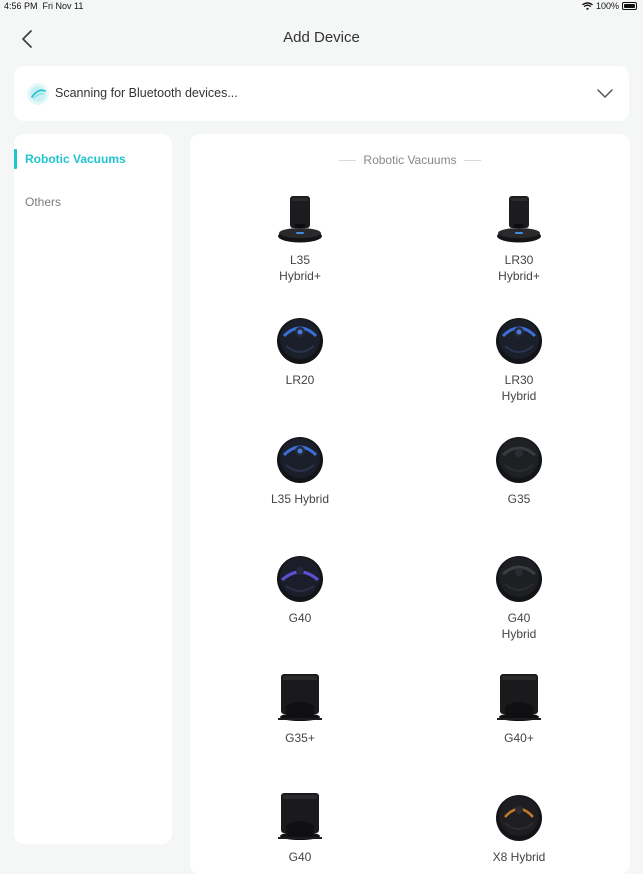  I want to click on sidebar-item-robotic-vacuums: Robotic Vacuums, so click(93, 159).